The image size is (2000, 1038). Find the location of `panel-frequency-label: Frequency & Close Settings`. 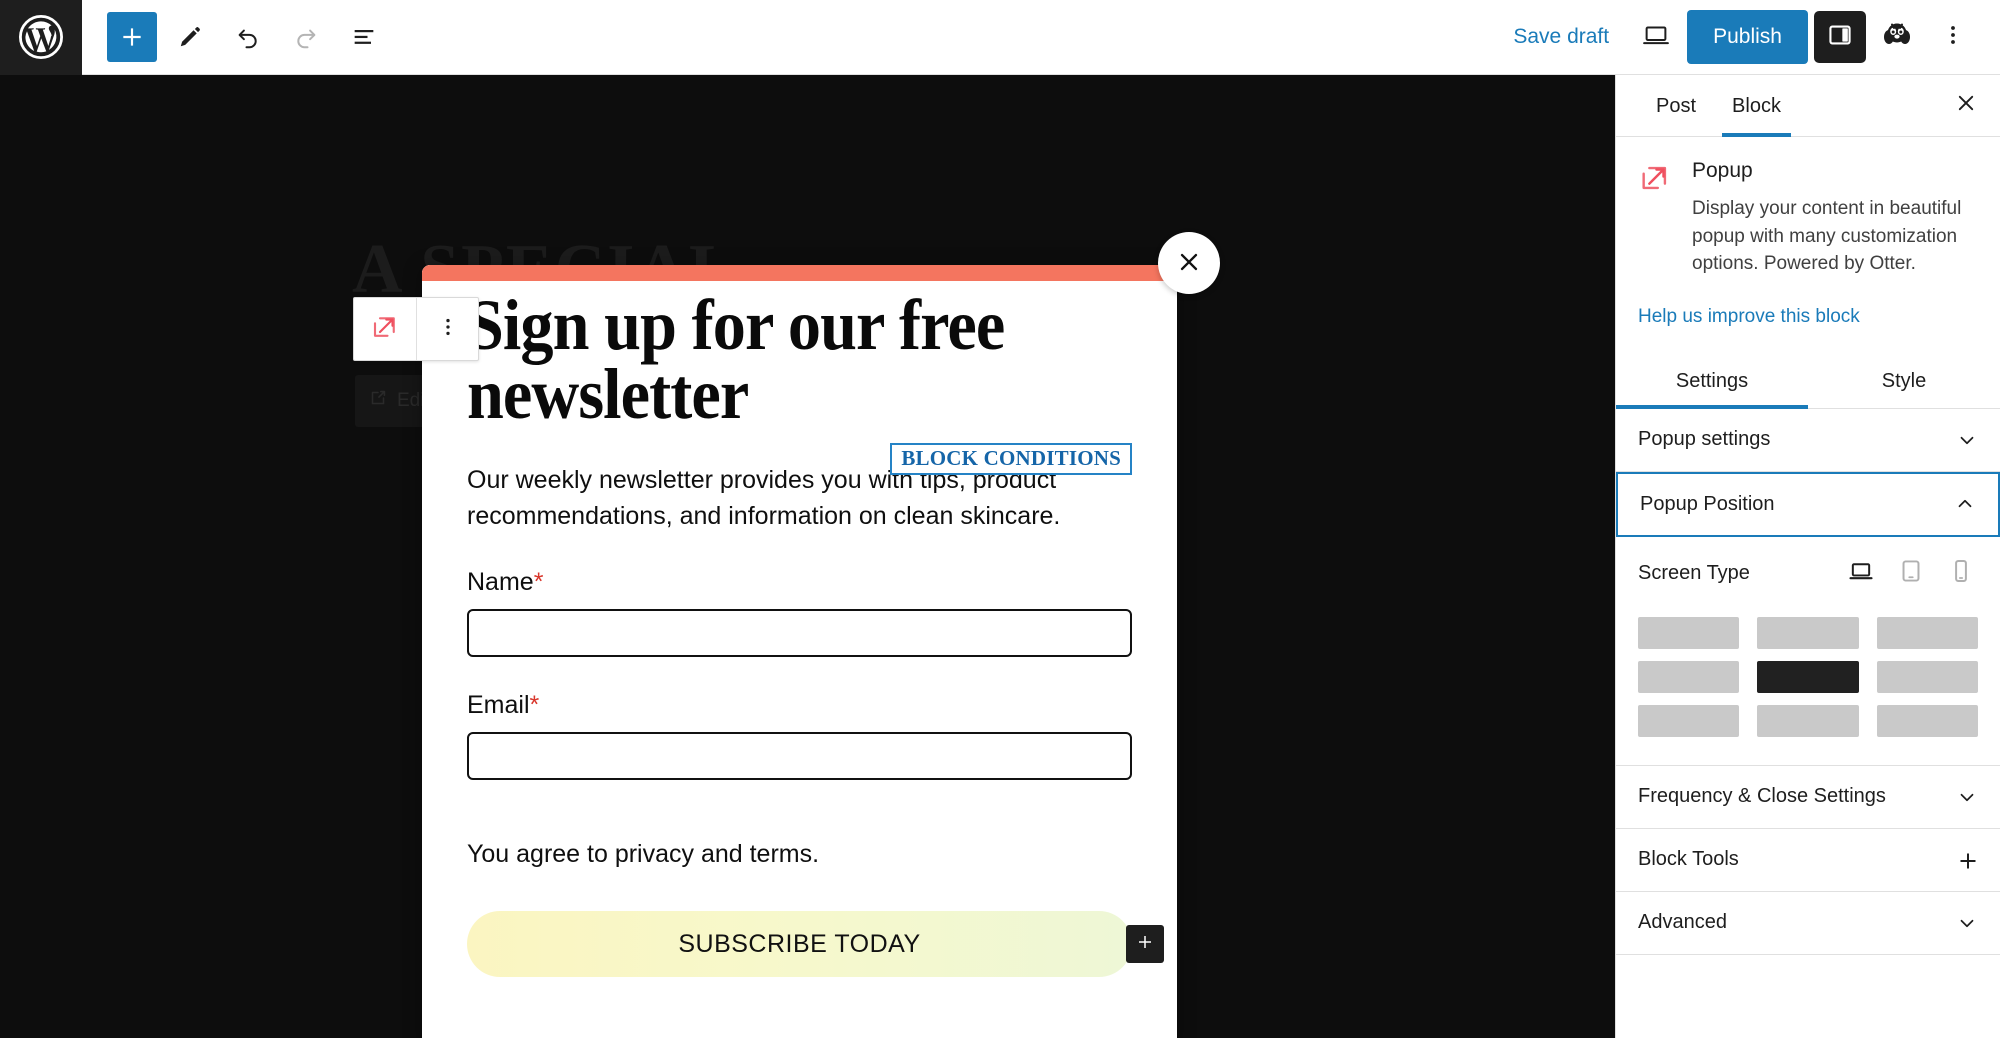

panel-frequency-label: Frequency & Close Settings is located at coordinates (1762, 796).